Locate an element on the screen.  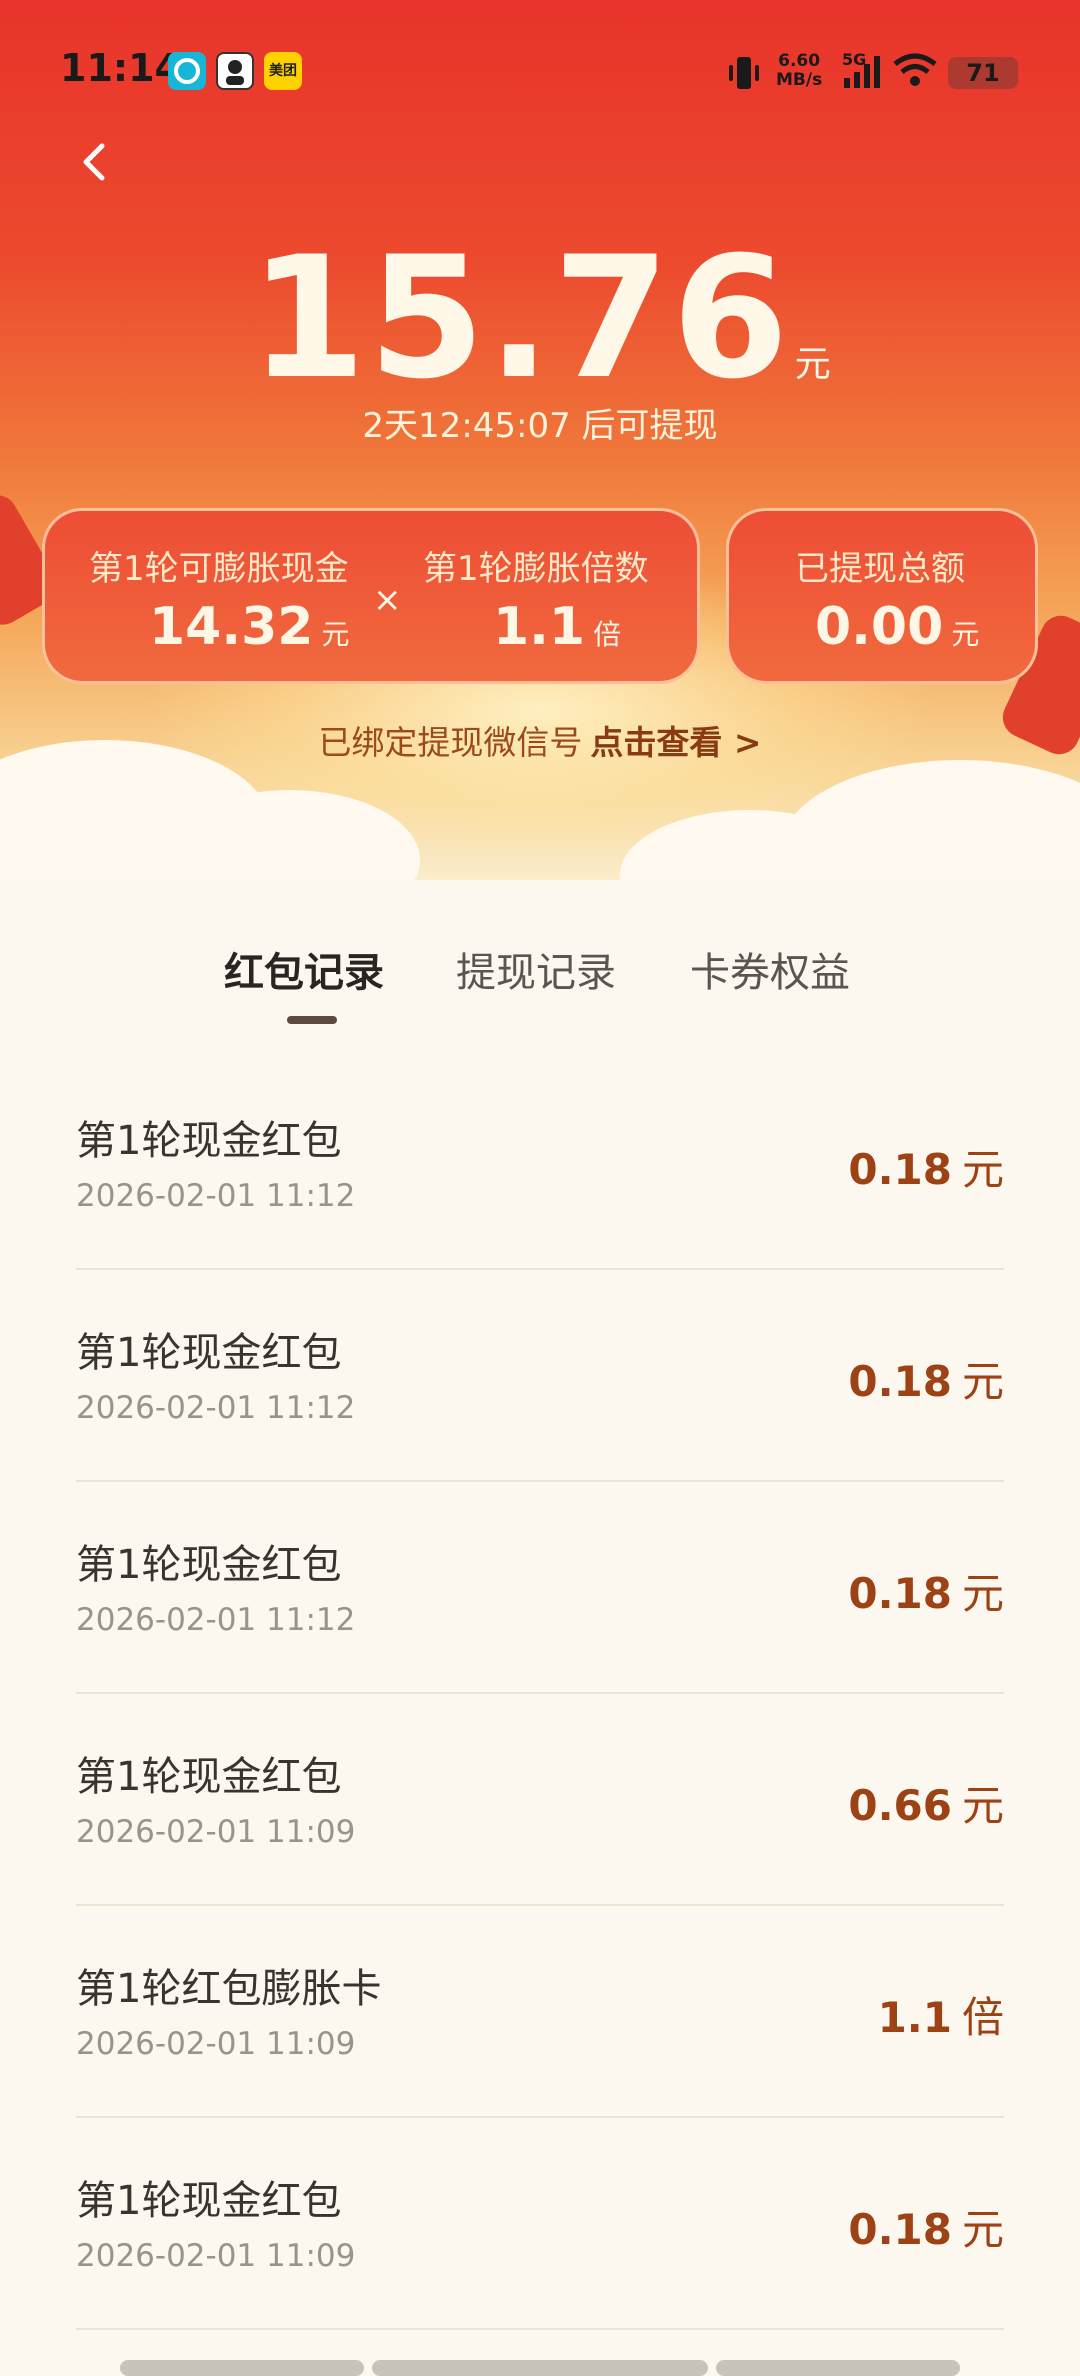
tab-withdraw-records: 提现记录 is located at coordinates (536, 969).